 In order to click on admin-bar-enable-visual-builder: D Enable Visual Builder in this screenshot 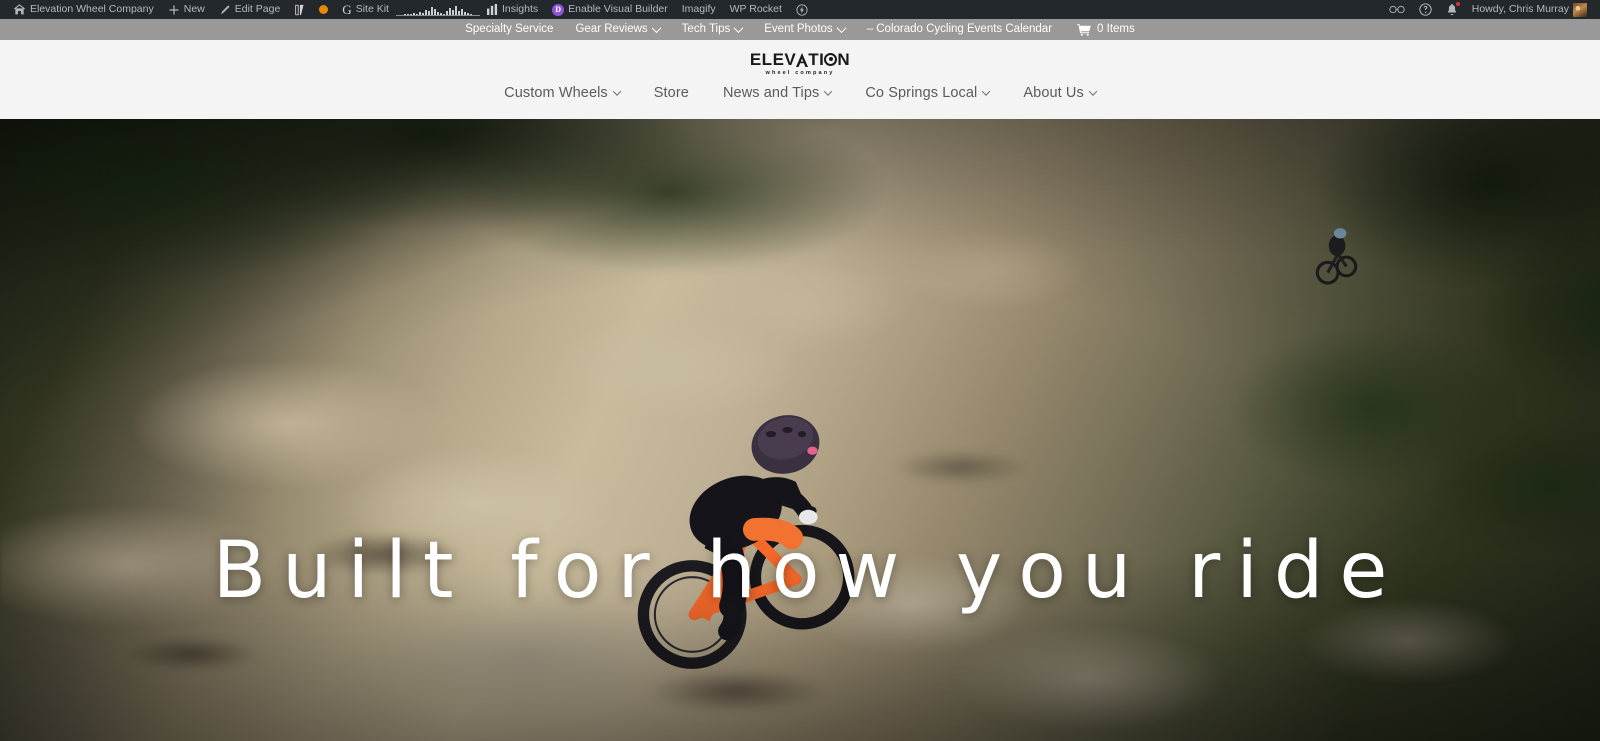, I will do `click(610, 9)`.